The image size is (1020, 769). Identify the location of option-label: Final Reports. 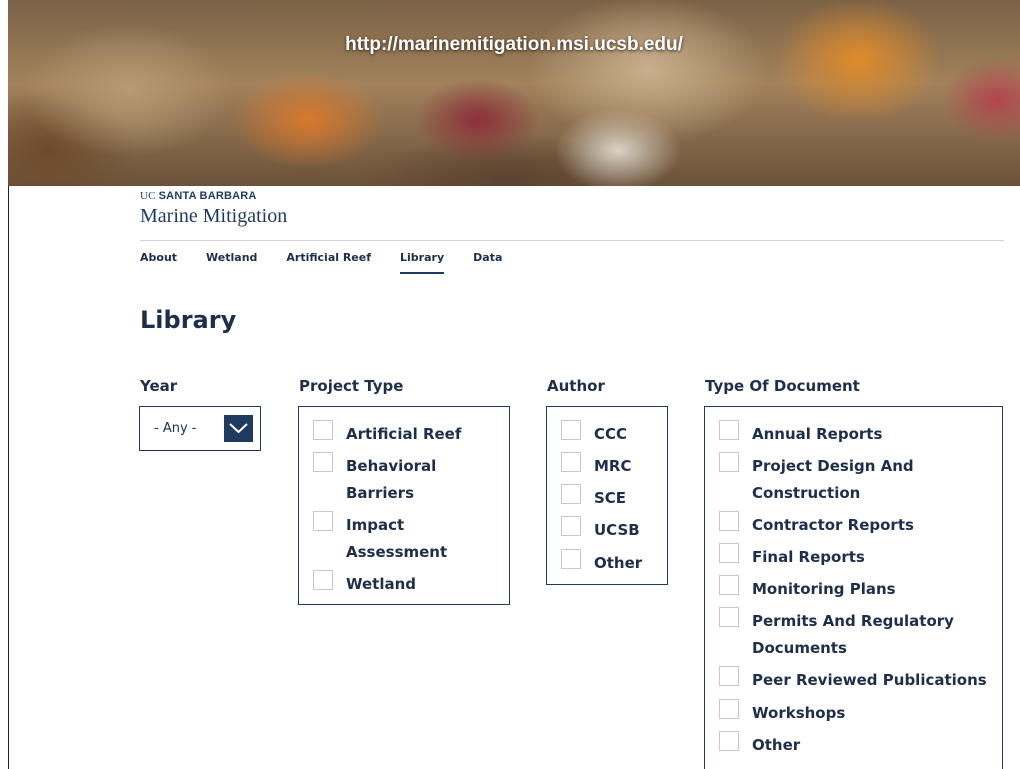
(808, 557).